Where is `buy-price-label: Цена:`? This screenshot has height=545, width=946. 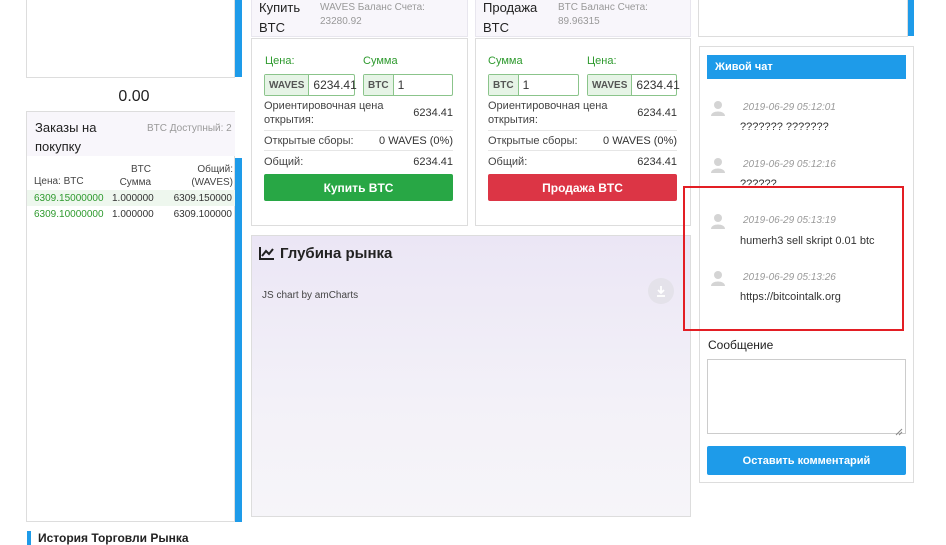
buy-price-label: Цена: is located at coordinates (280, 61).